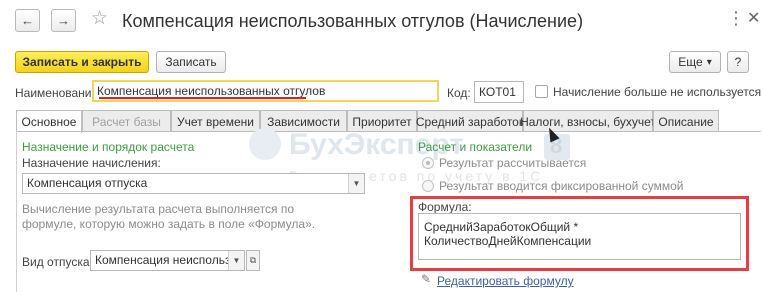  Describe the element at coordinates (49, 121) in the screenshot. I see `tab-main: Основное` at that location.